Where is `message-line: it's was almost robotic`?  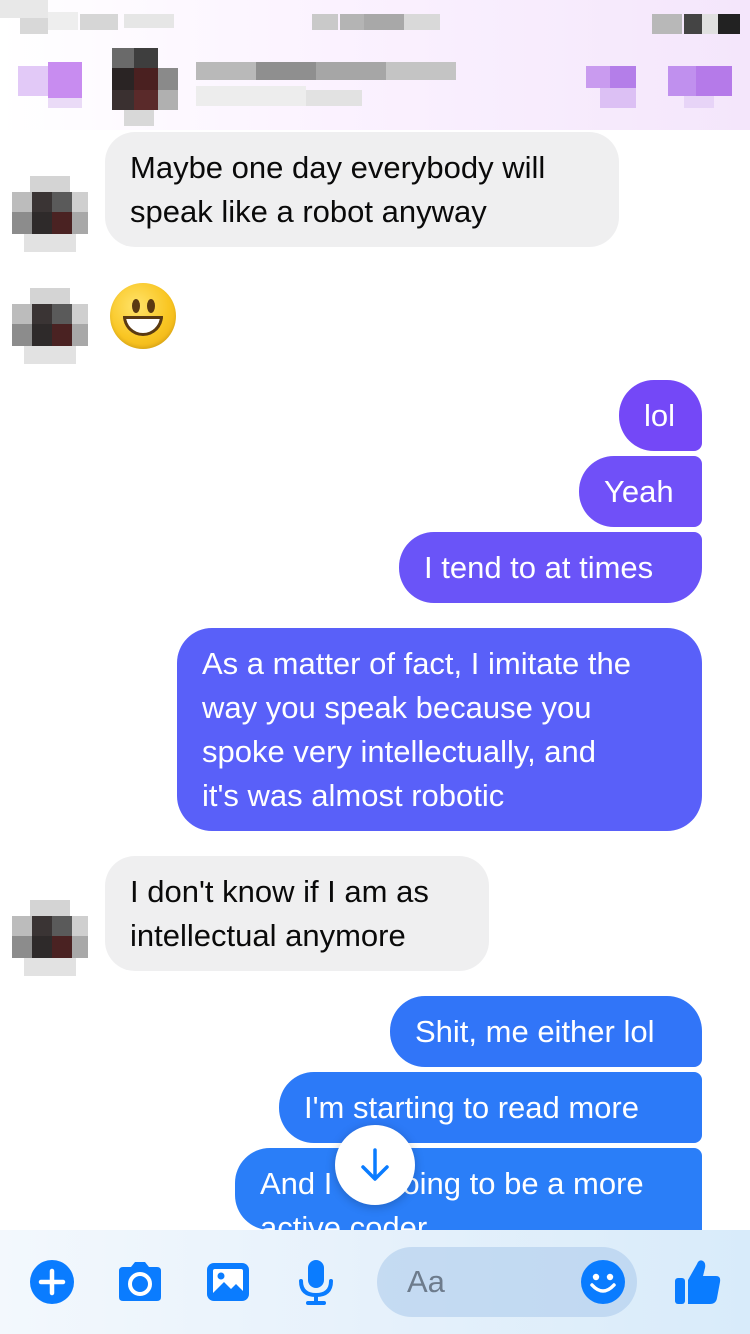
message-line: it's was almost robotic is located at coordinates (353, 795).